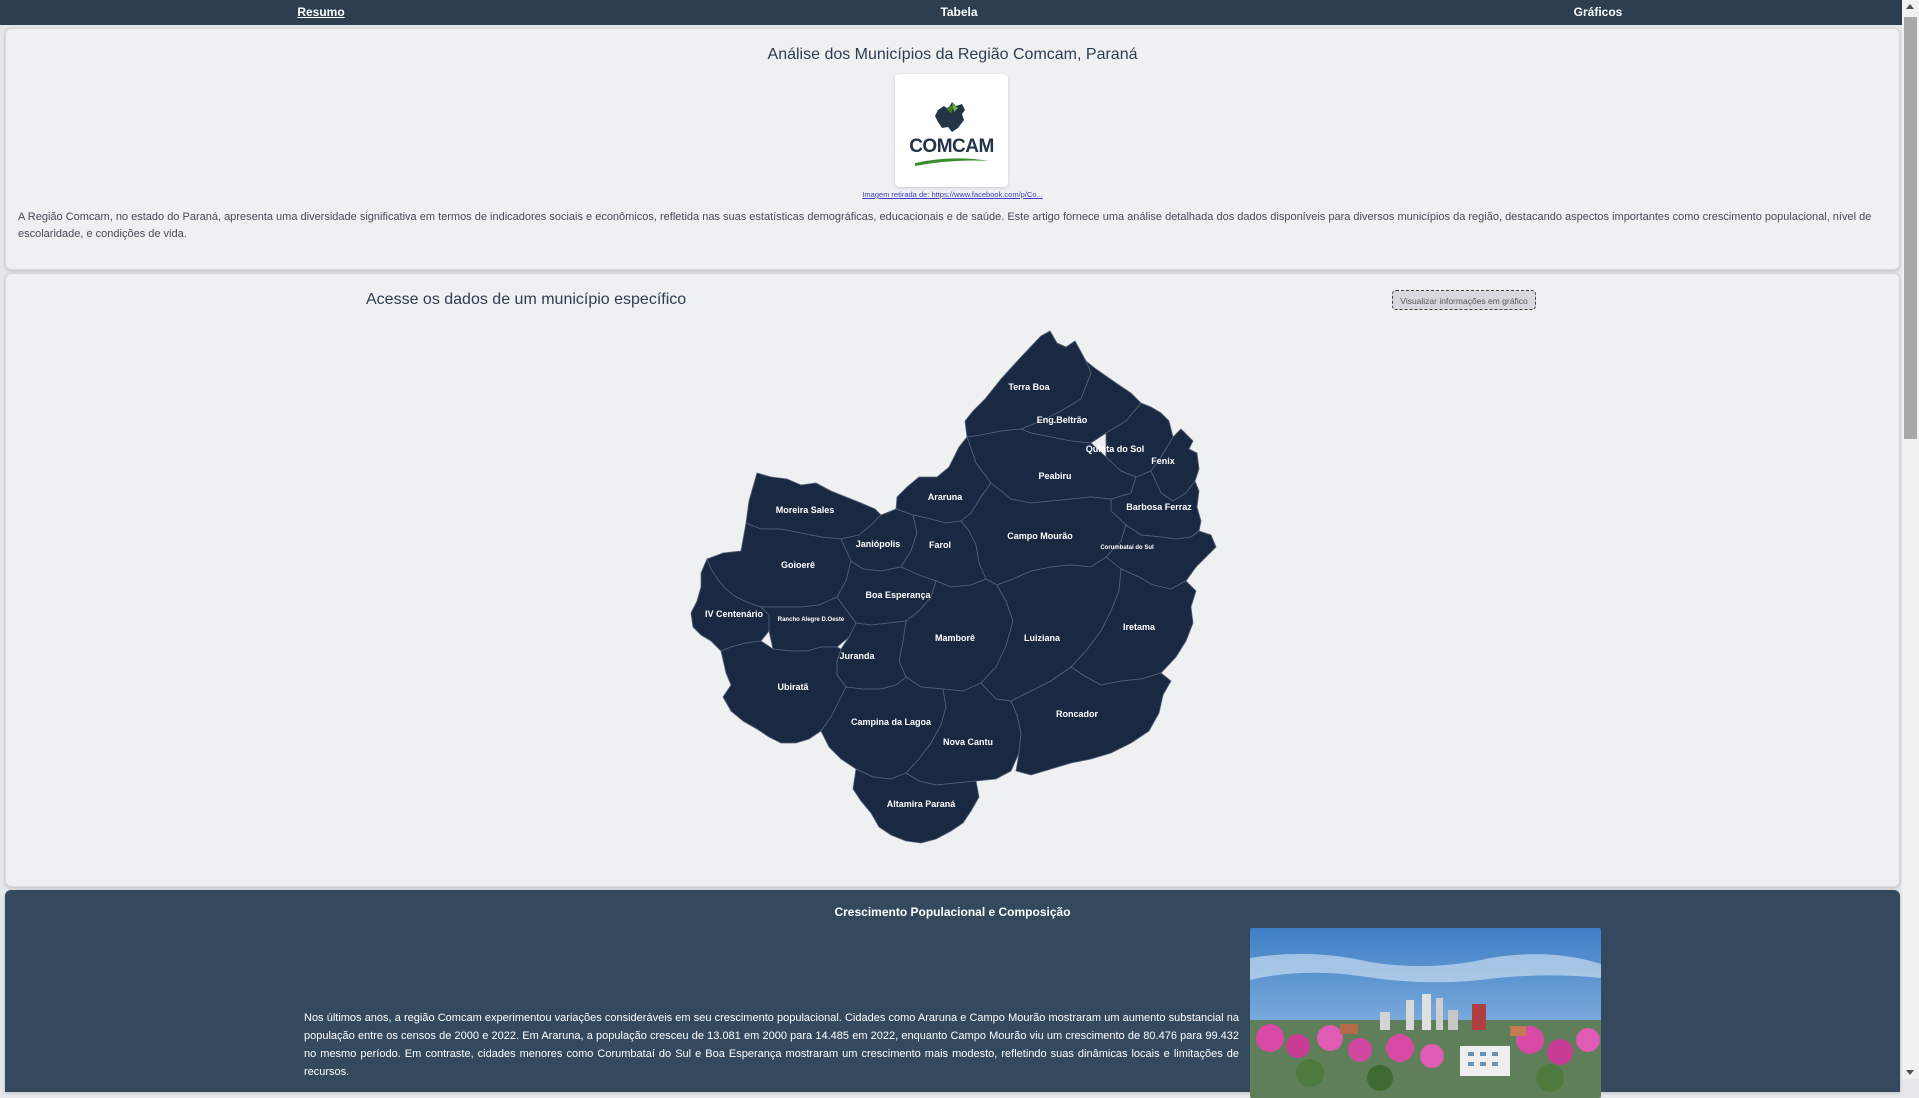 This screenshot has width=1919, height=1098. I want to click on map-label-corumbatai-do-sul: Corumbataí do Sul, so click(1127, 548).